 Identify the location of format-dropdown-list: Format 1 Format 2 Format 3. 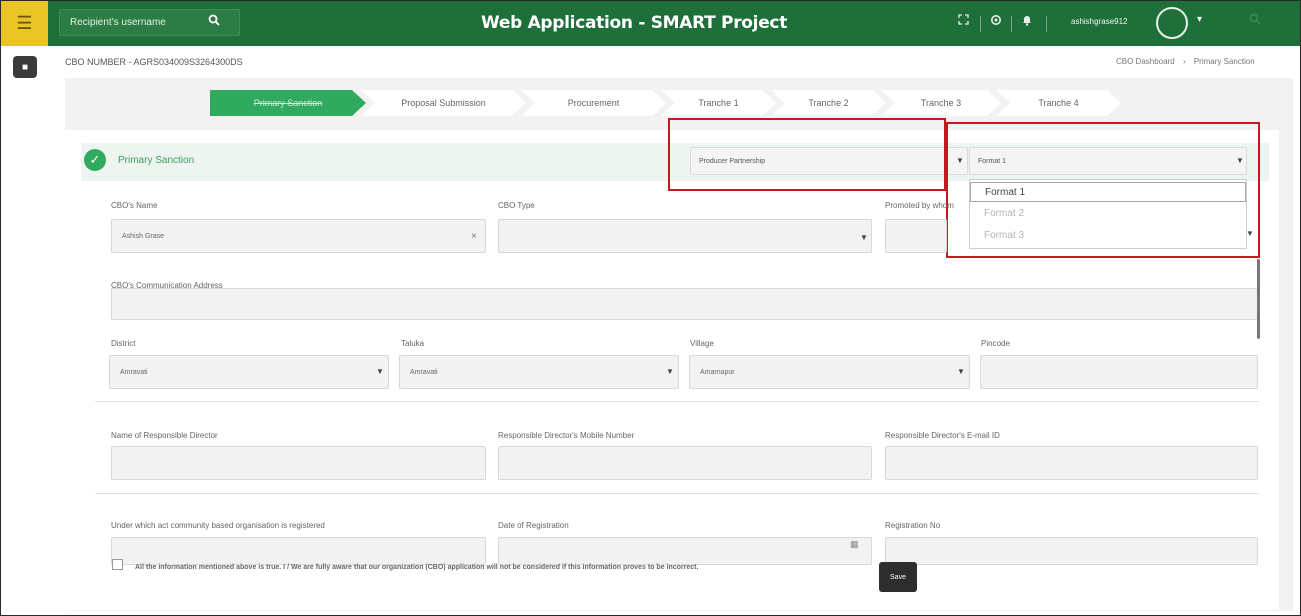
(1108, 214).